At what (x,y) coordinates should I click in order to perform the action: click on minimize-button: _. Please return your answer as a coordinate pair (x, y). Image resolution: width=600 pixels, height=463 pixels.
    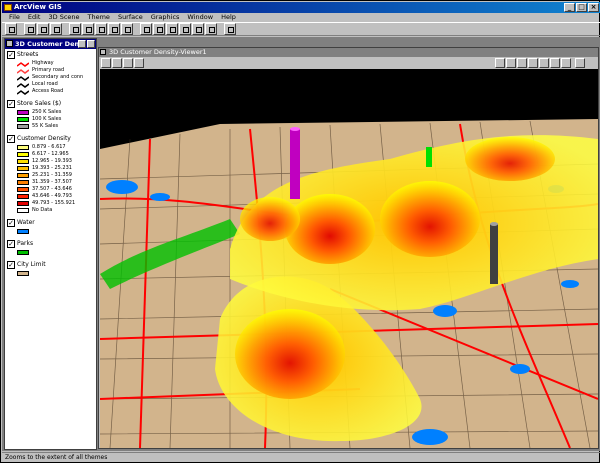
    Looking at the image, I should click on (569, 7).